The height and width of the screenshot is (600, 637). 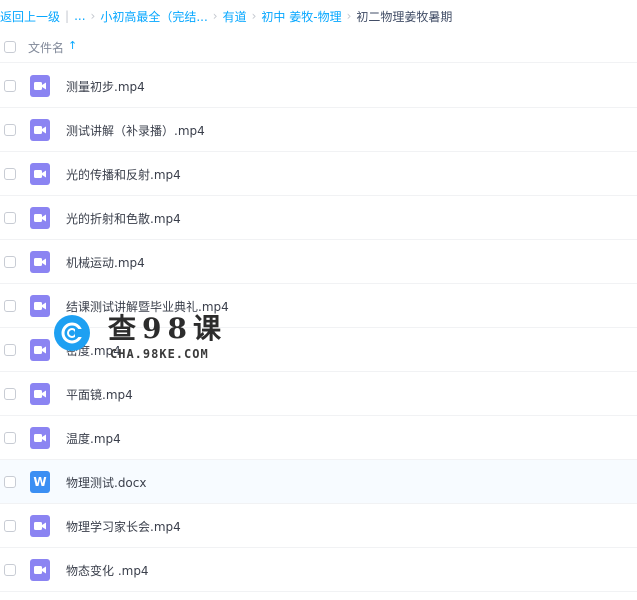 What do you see at coordinates (123, 526) in the screenshot?
I see `file-name: 物理学习家长会.mp4` at bounding box center [123, 526].